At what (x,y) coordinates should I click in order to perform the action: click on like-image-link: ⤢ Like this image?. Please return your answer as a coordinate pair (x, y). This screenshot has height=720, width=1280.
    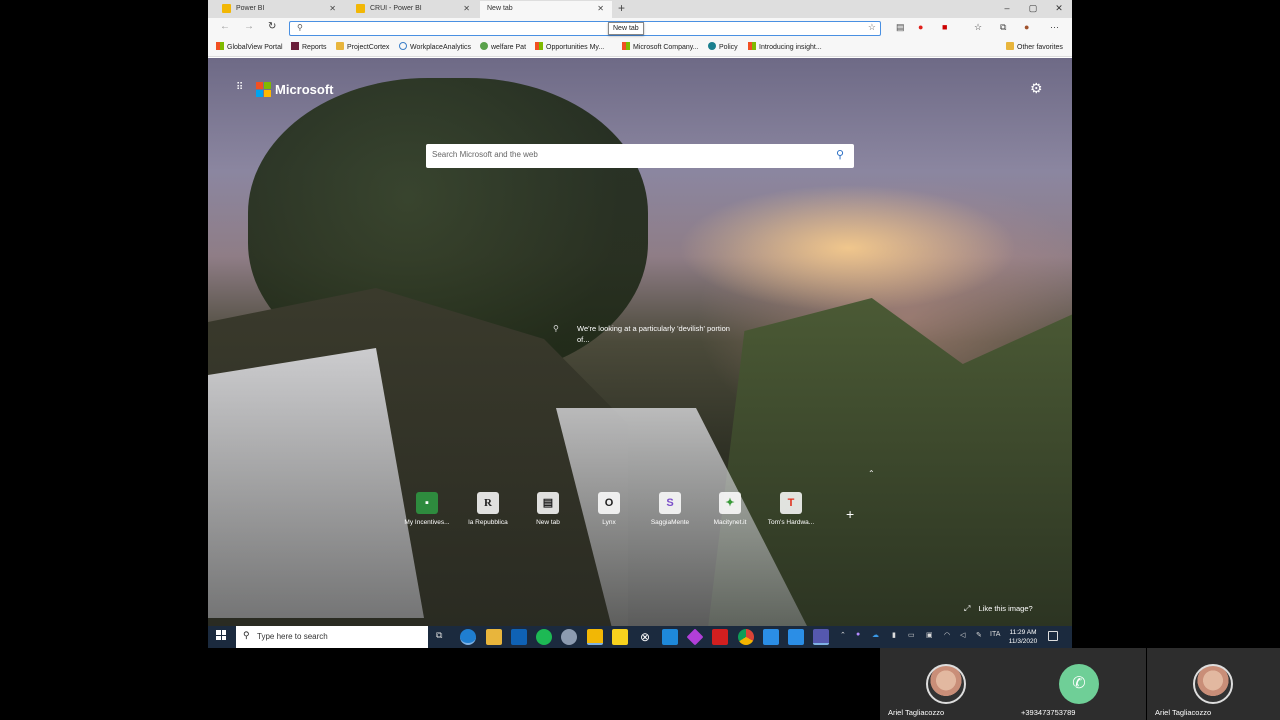
    Looking at the image, I should click on (998, 609).